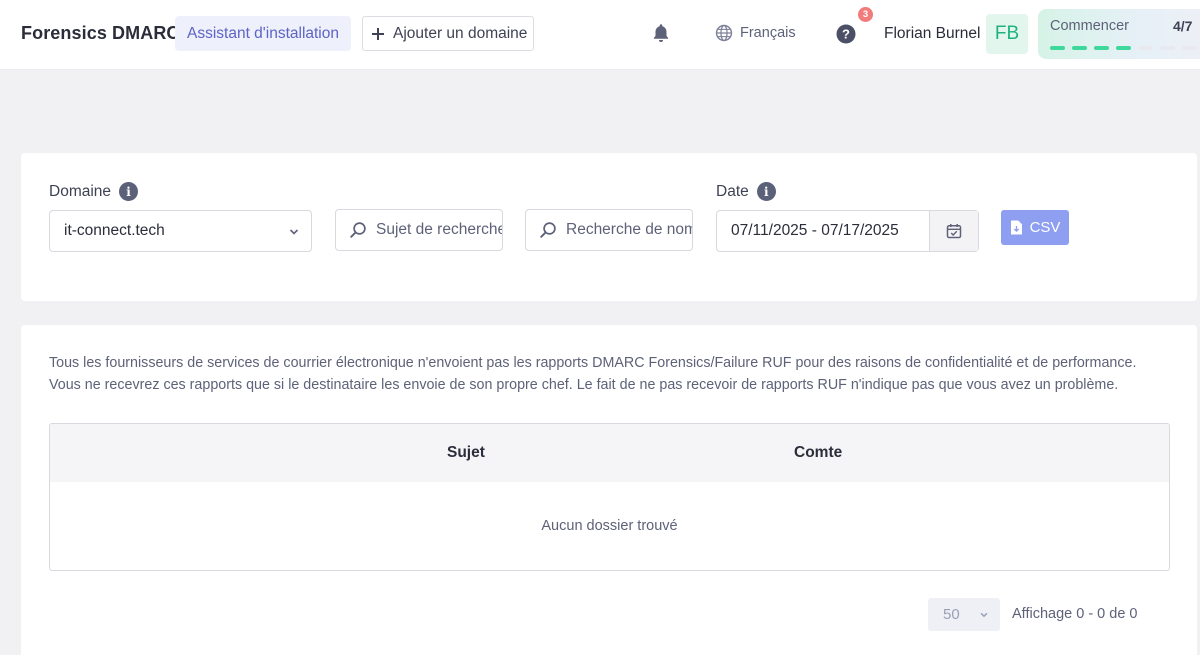 The height and width of the screenshot is (655, 1200). What do you see at coordinates (114, 230) in the screenshot?
I see `domain-select-value: it-connect.tech` at bounding box center [114, 230].